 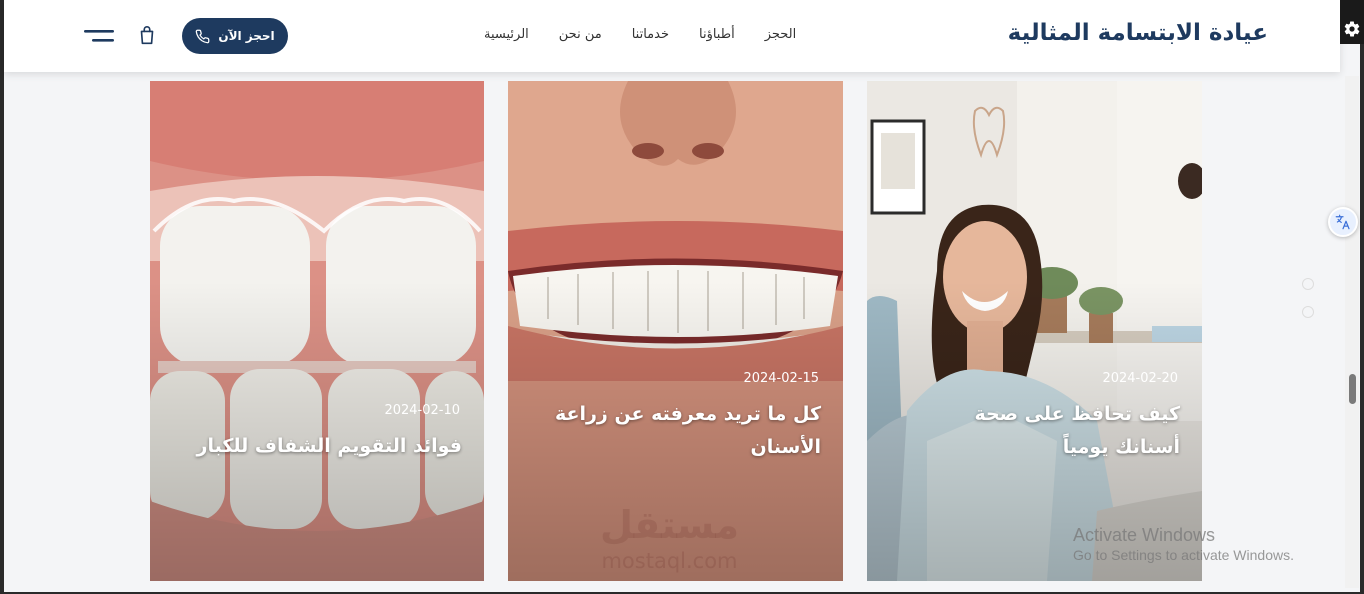 I want to click on book-now-button: احجز الآن, so click(x=235, y=36).